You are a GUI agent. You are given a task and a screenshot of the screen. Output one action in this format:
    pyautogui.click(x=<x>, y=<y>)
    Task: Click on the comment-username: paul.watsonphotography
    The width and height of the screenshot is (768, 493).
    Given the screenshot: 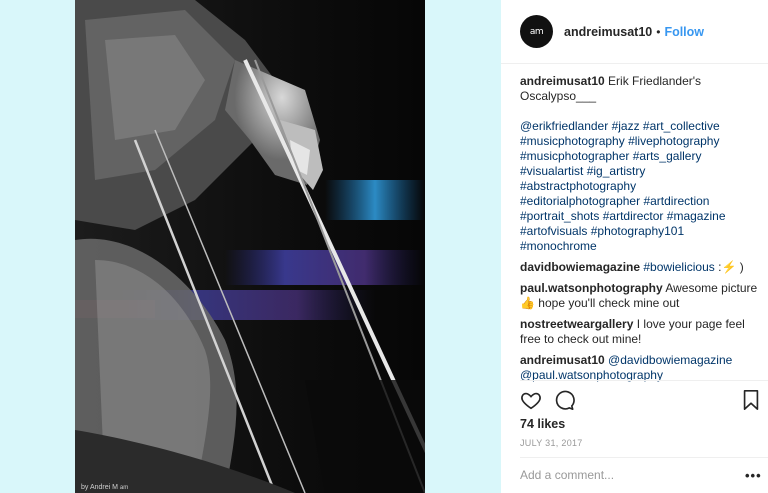 What is the action you would take?
    pyautogui.click(x=591, y=288)
    